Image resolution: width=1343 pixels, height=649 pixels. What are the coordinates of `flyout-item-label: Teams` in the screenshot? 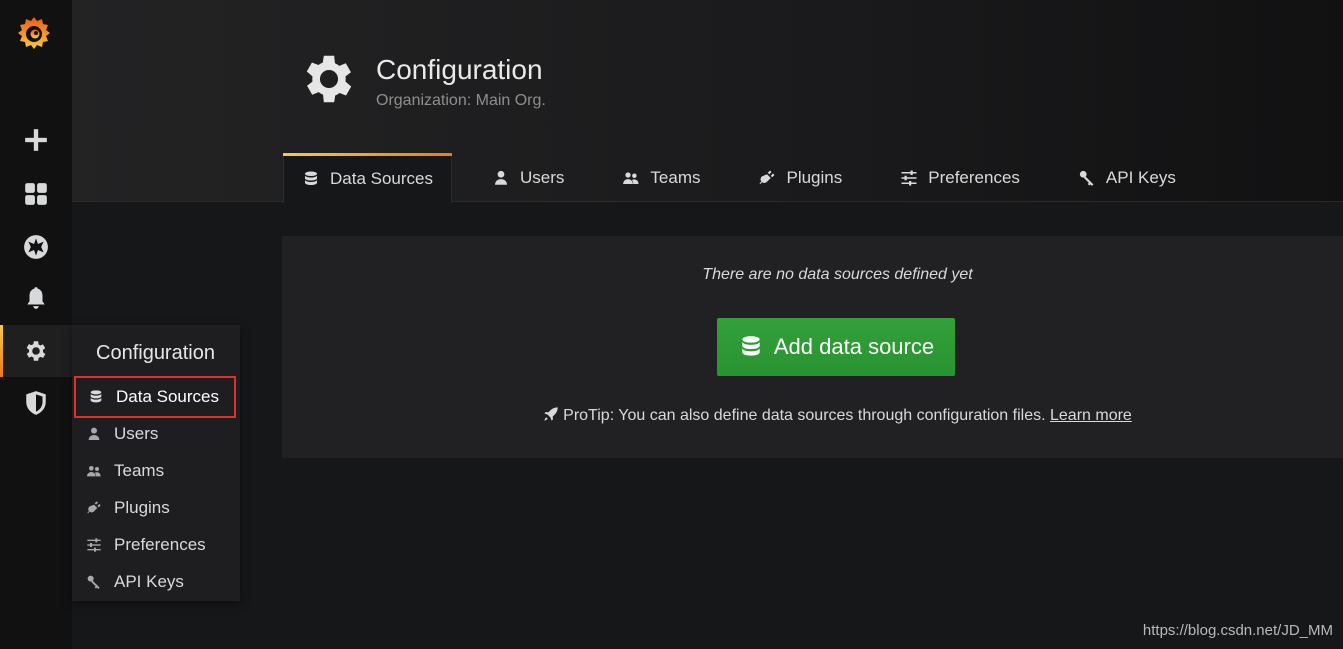 It's located at (139, 470).